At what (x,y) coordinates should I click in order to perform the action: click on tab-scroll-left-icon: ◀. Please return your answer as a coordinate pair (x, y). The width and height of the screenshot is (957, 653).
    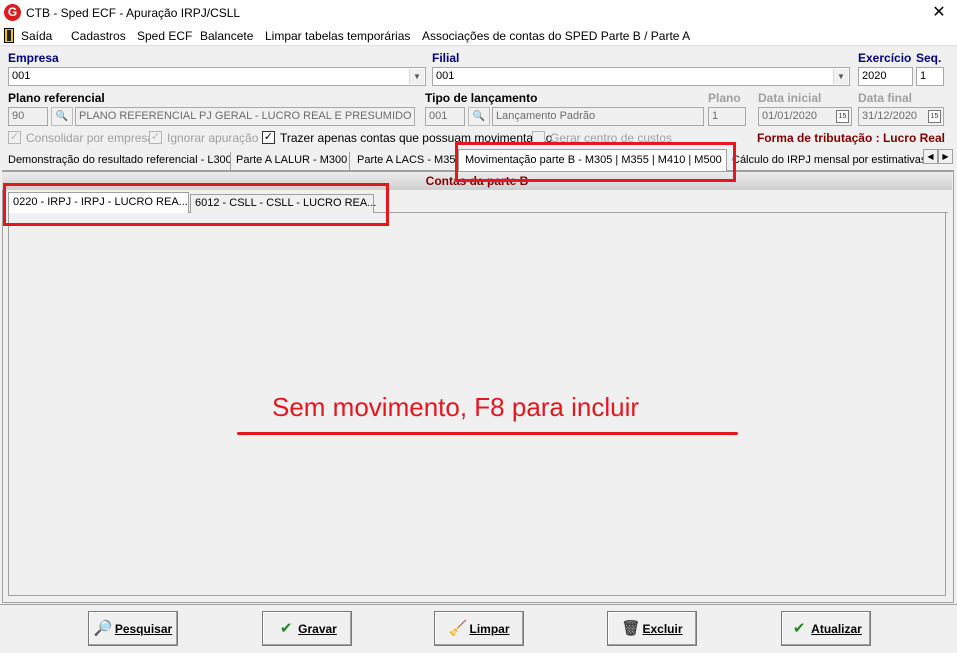
    Looking at the image, I should click on (930, 156).